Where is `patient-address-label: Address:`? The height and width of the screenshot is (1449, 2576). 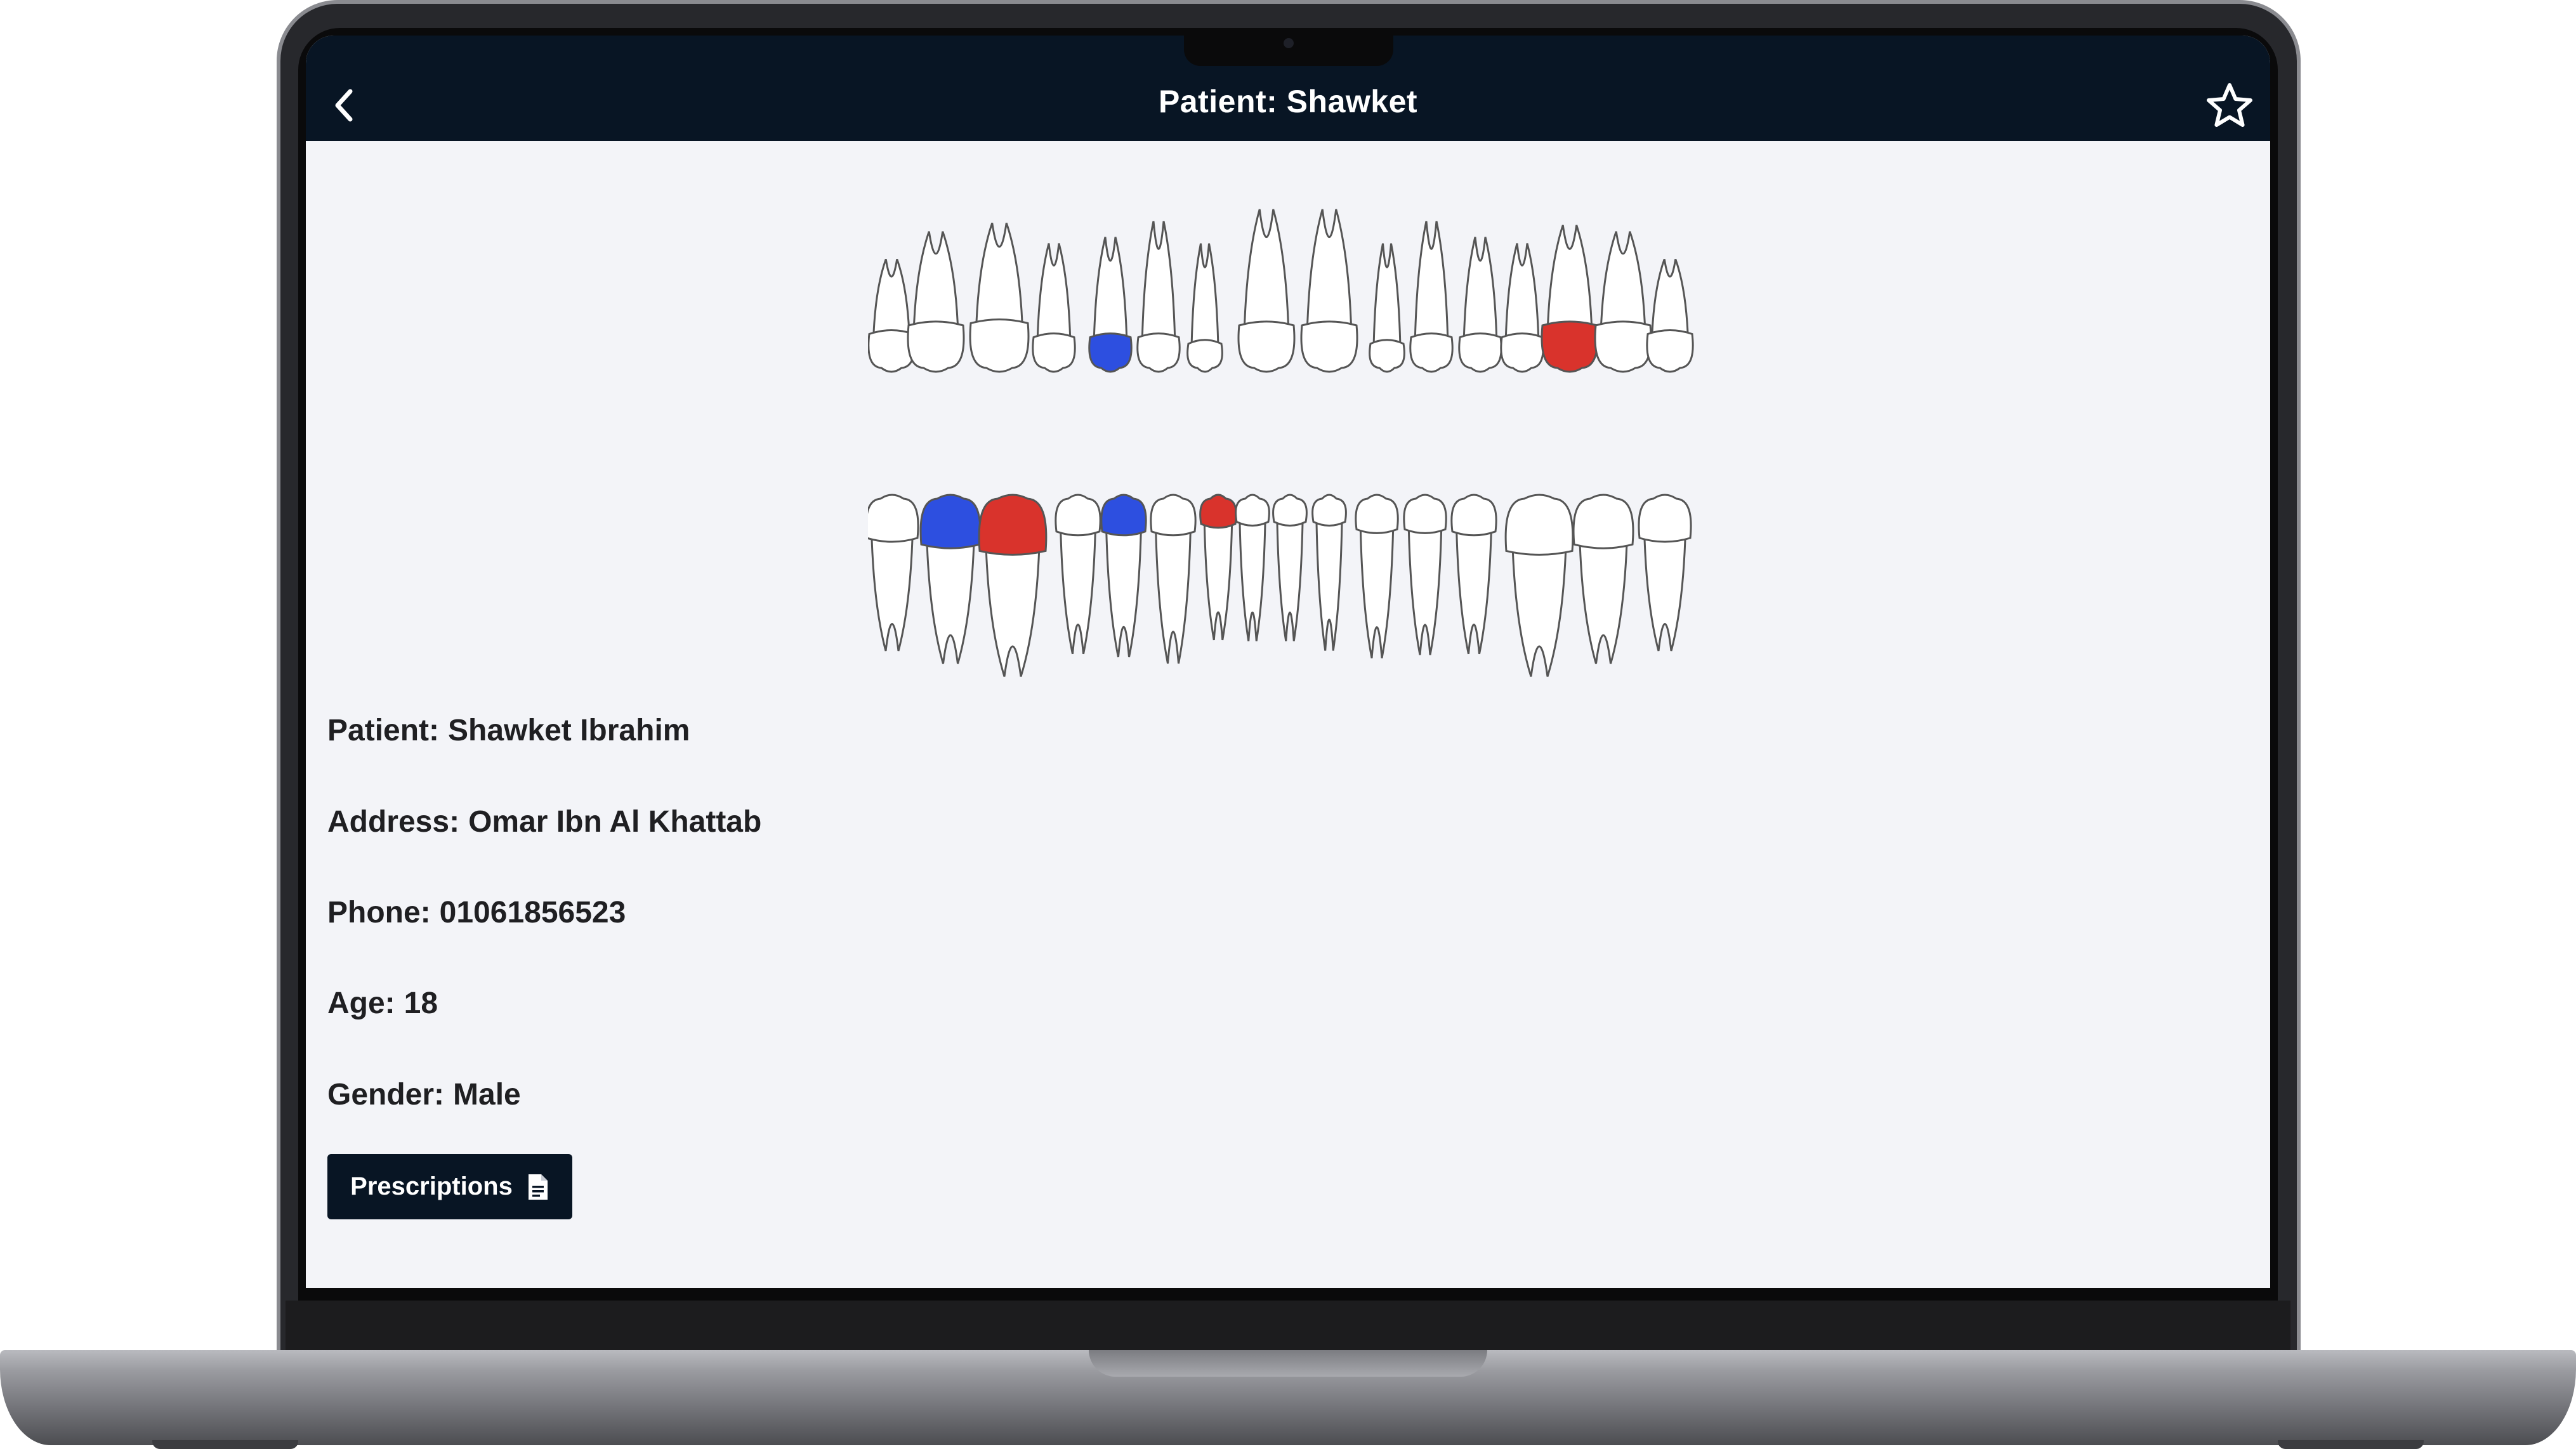
patient-address-label: Address: is located at coordinates (393, 822).